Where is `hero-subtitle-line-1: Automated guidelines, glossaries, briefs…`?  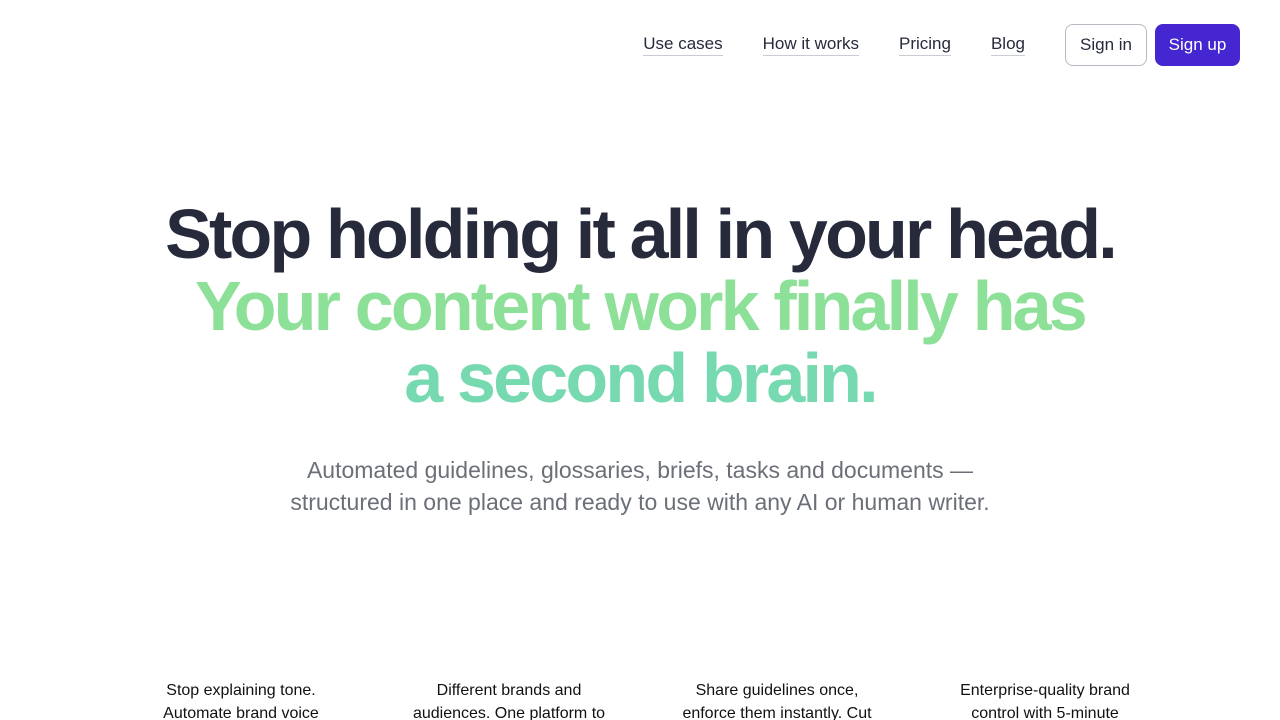 hero-subtitle-line-1: Automated guidelines, glossaries, briefs… is located at coordinates (640, 470).